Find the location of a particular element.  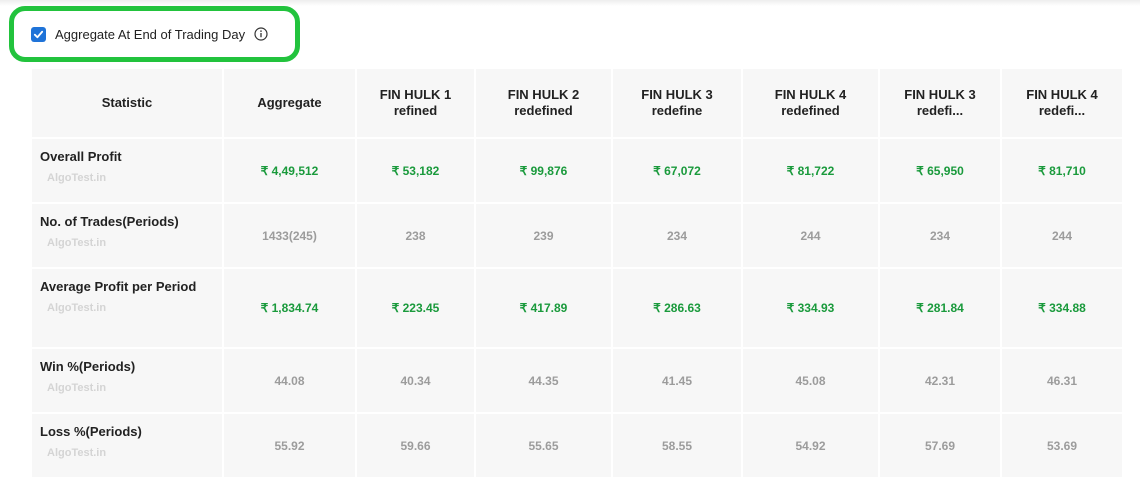

column-header-statistic: Statistic is located at coordinates (127, 103).